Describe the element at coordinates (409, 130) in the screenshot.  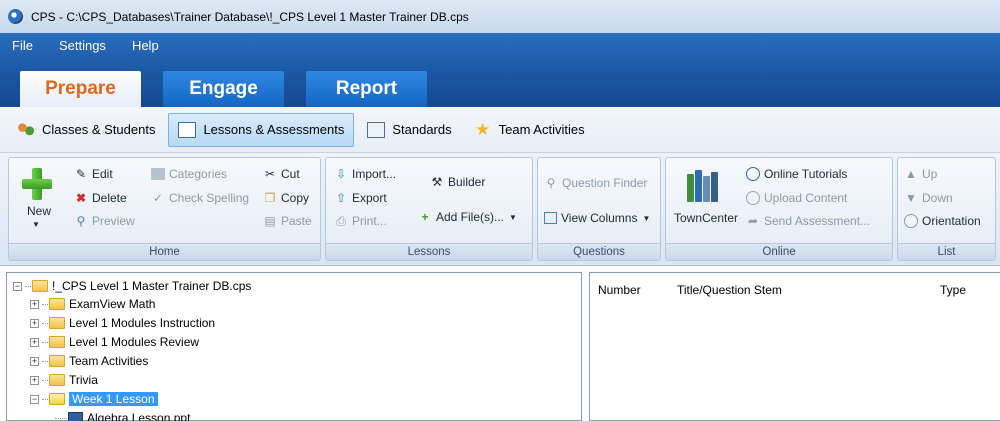
I see `subtab-standards: Standards` at that location.